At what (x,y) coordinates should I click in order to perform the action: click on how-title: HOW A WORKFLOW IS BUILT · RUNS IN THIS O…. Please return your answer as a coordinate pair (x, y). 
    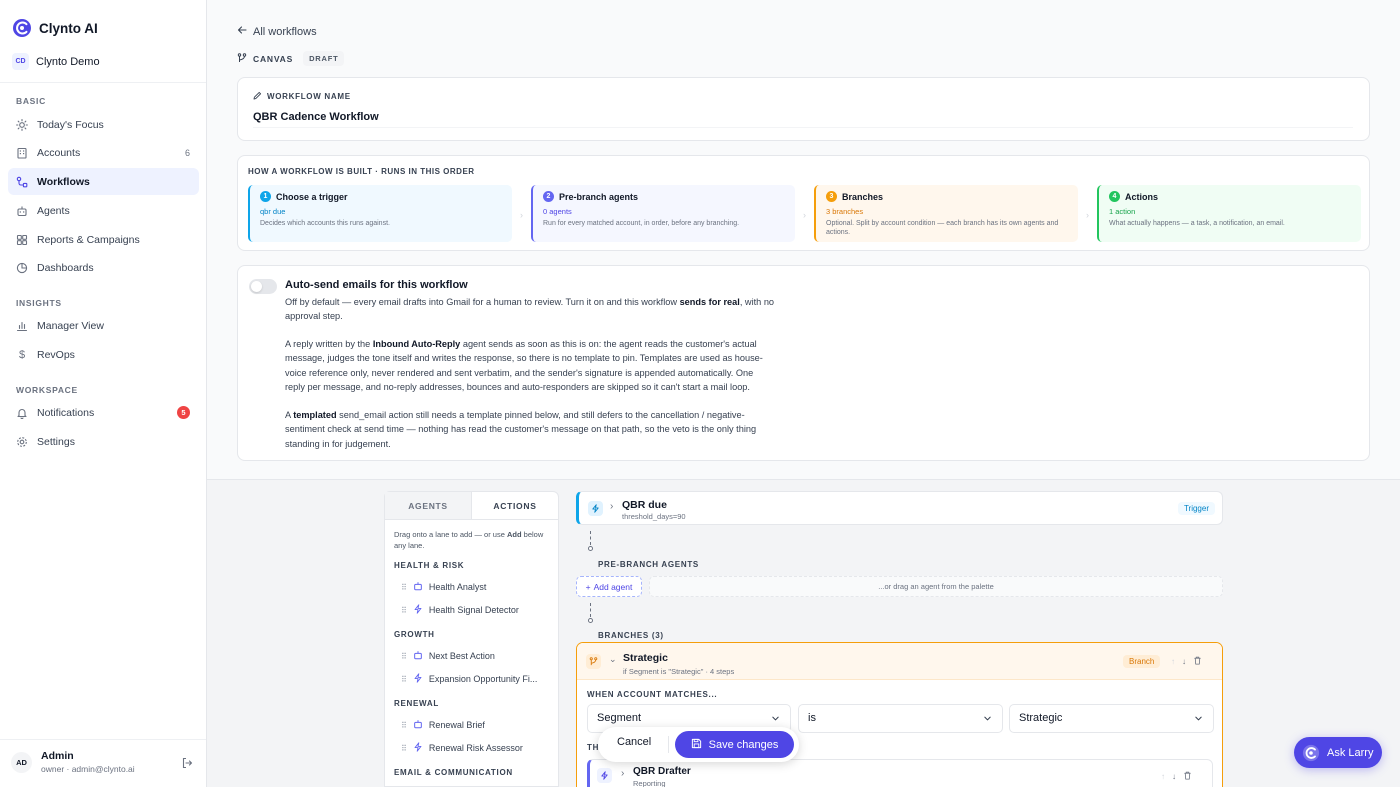
    Looking at the image, I should click on (361, 171).